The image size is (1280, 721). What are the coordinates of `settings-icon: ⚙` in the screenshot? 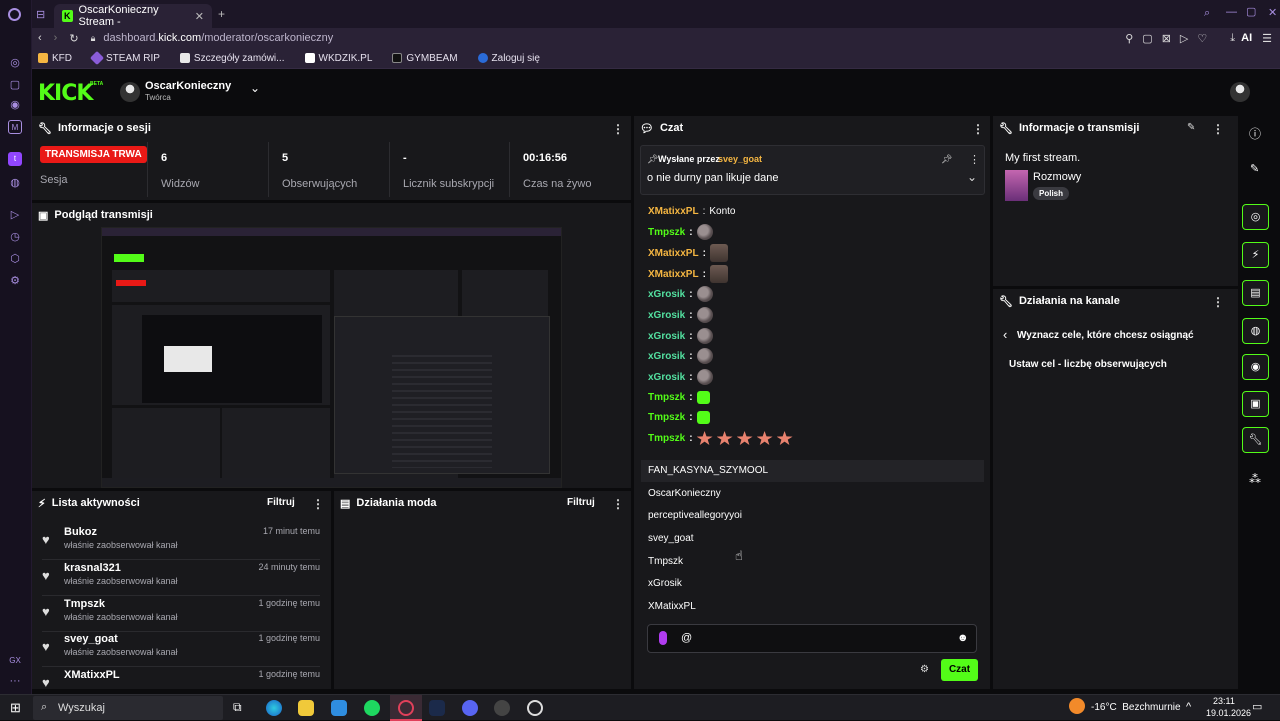 It's located at (15, 281).